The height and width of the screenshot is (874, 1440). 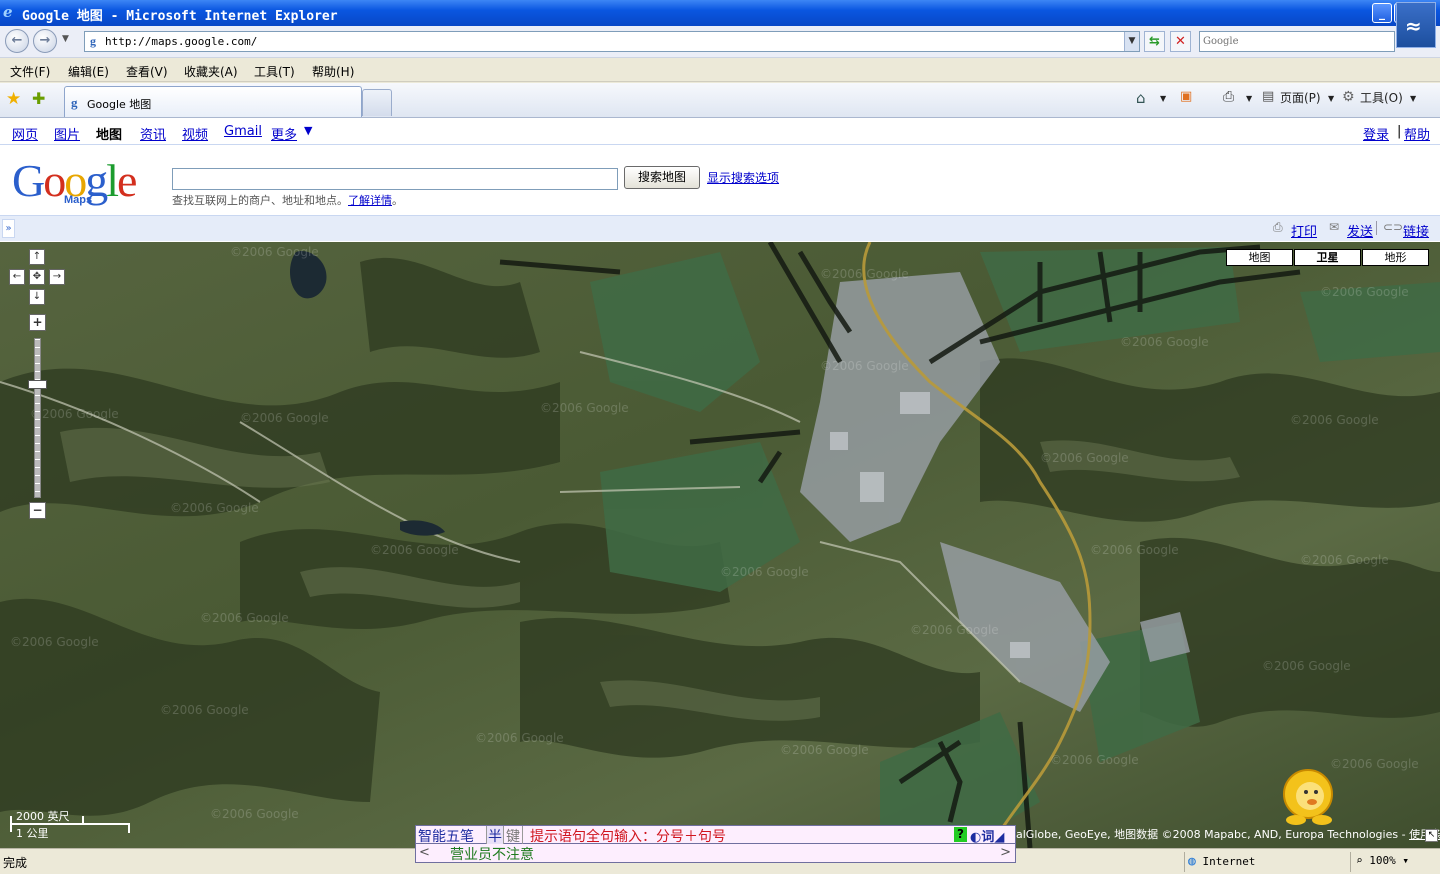 I want to click on pan-left-button: ←, so click(x=17, y=277).